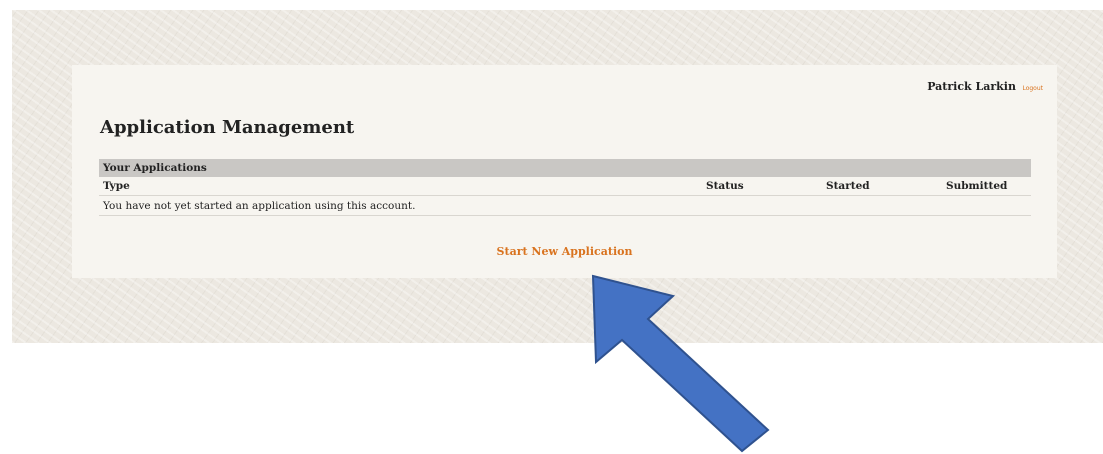 Image resolution: width=1103 pixels, height=454 pixels. I want to click on annotation-arrow, so click(680, 363).